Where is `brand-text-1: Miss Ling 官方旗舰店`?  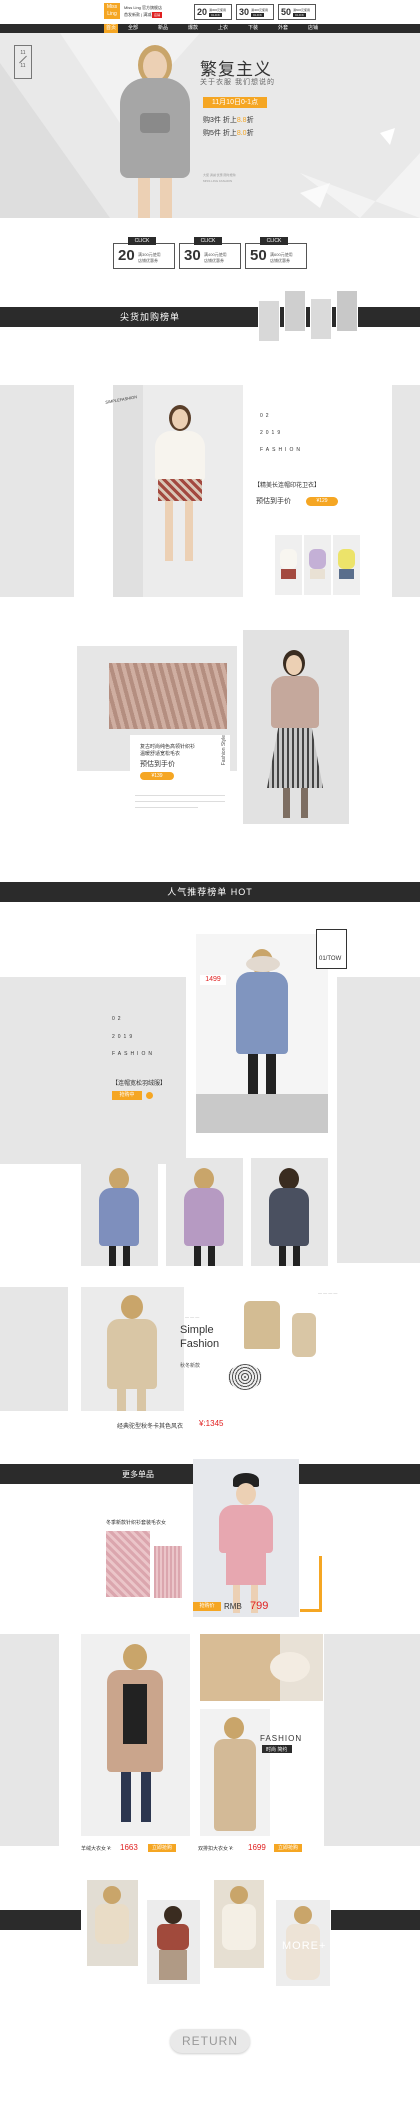 brand-text-1: Miss Ling 官方旗舰店 is located at coordinates (143, 7).